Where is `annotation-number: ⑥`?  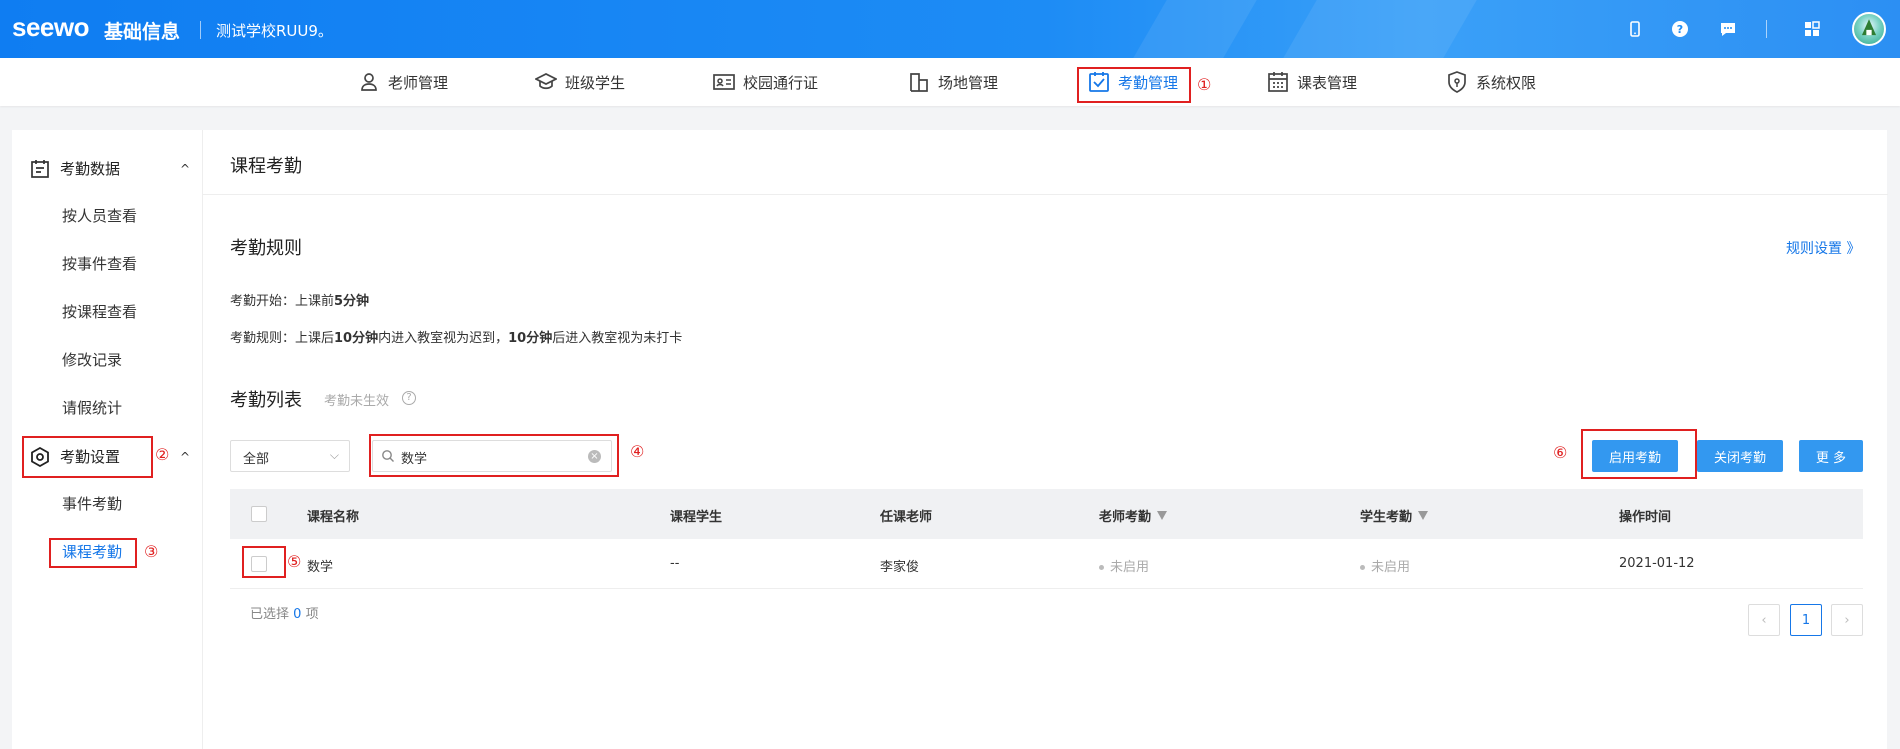 annotation-number: ⑥ is located at coordinates (1560, 452).